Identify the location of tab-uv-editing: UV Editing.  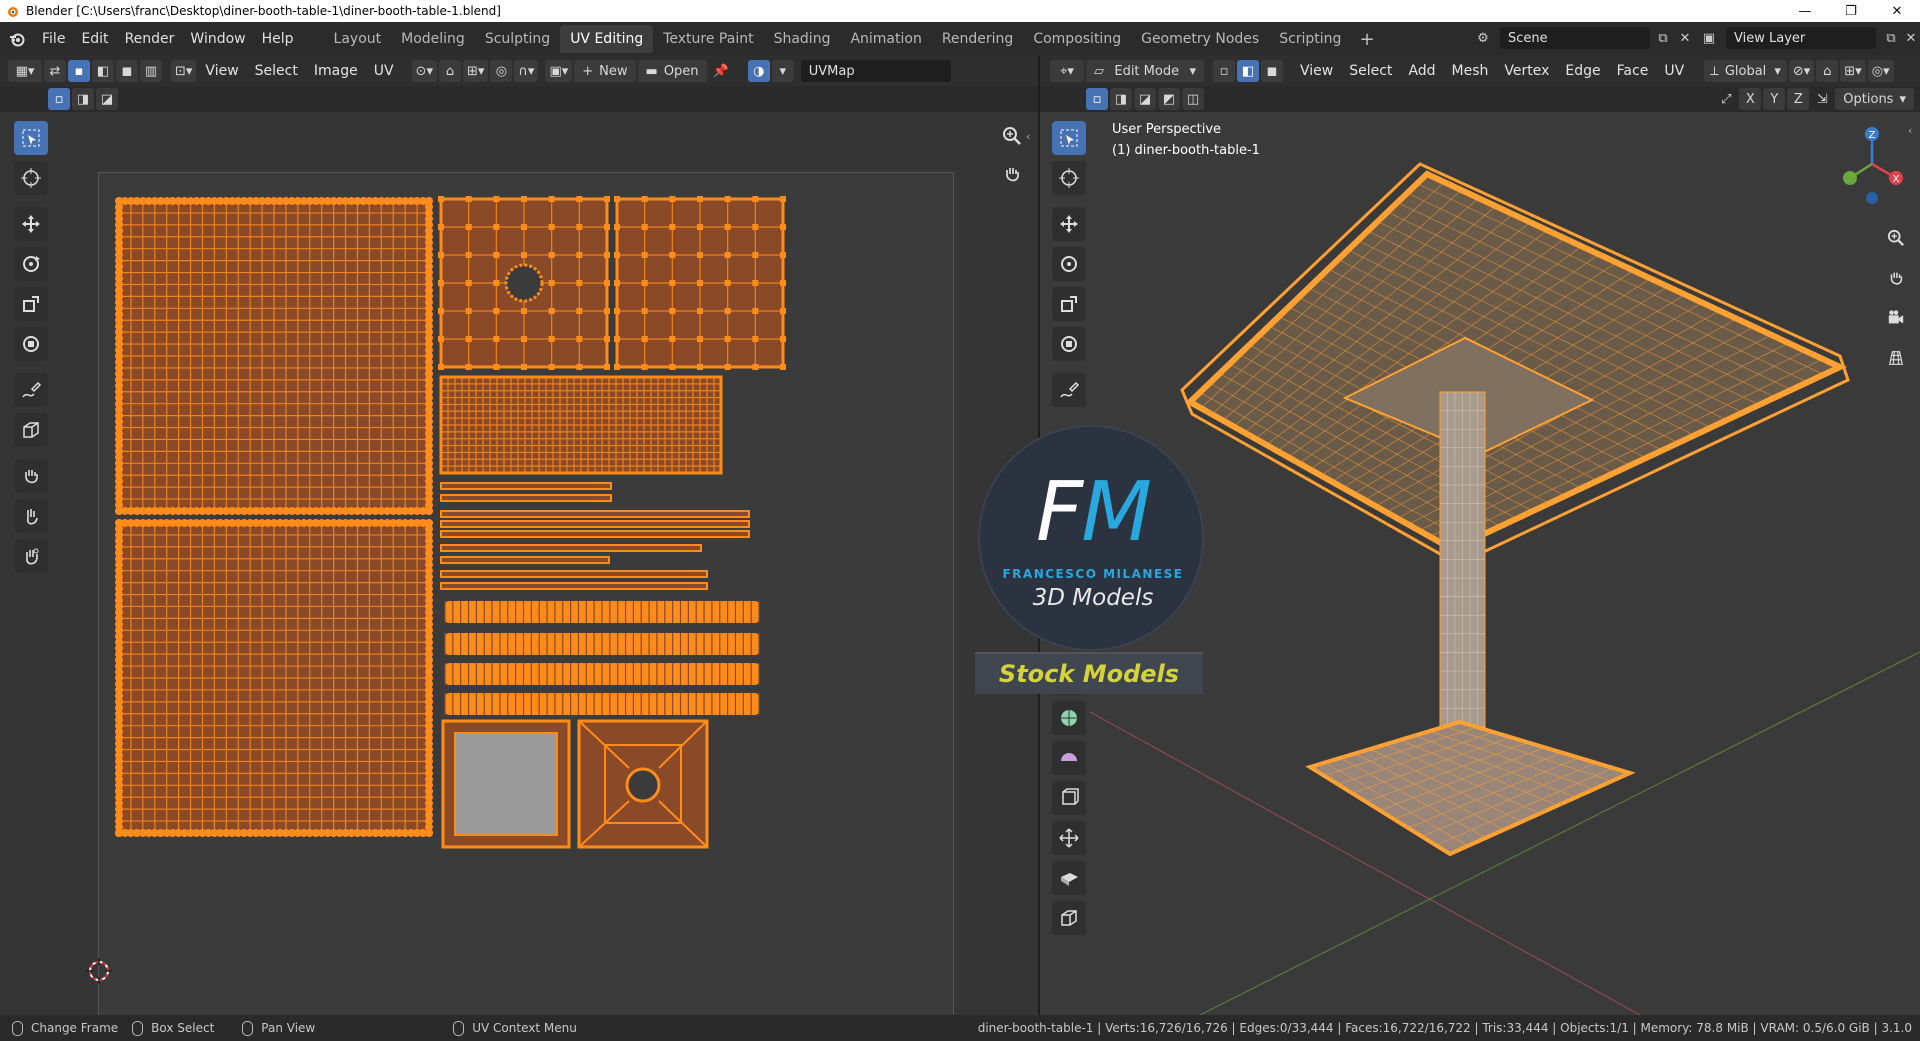
(607, 39).